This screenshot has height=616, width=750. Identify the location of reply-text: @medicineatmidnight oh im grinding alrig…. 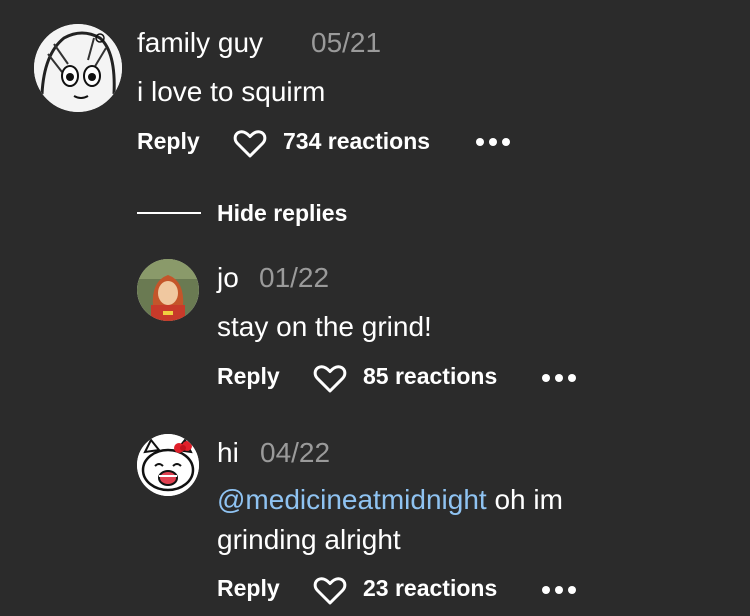
(390, 520).